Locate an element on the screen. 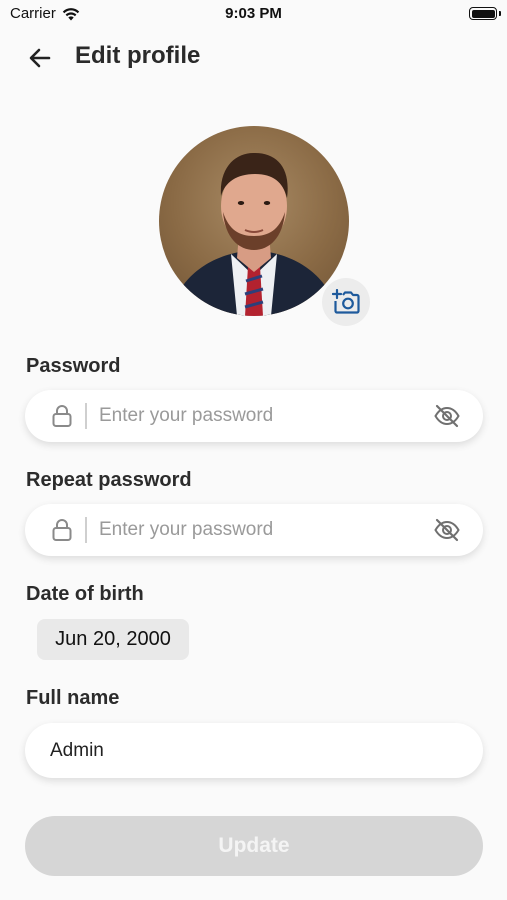  date-of-birth-label: Date of birth is located at coordinates (85, 594).